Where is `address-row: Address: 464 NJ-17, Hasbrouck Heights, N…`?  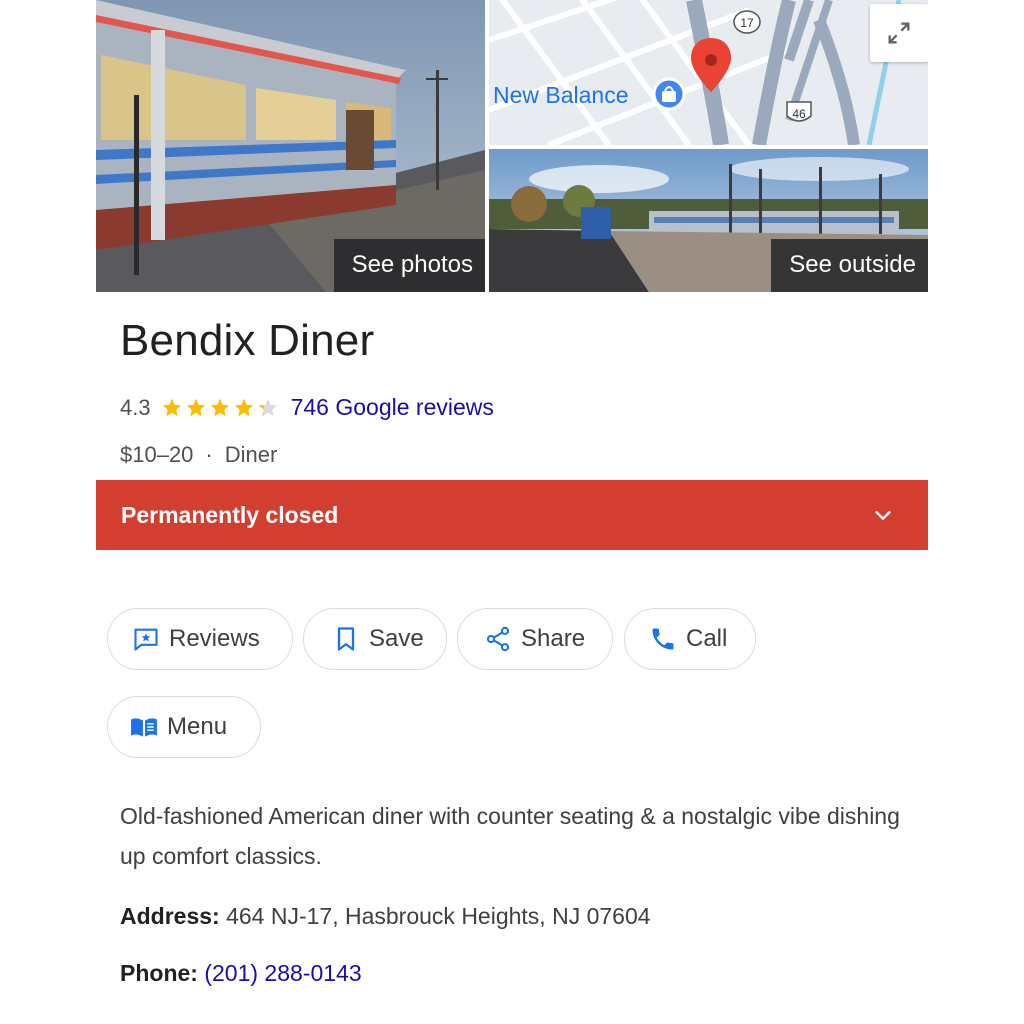 address-row: Address: 464 NJ-17, Hasbrouck Heights, N… is located at coordinates (385, 916).